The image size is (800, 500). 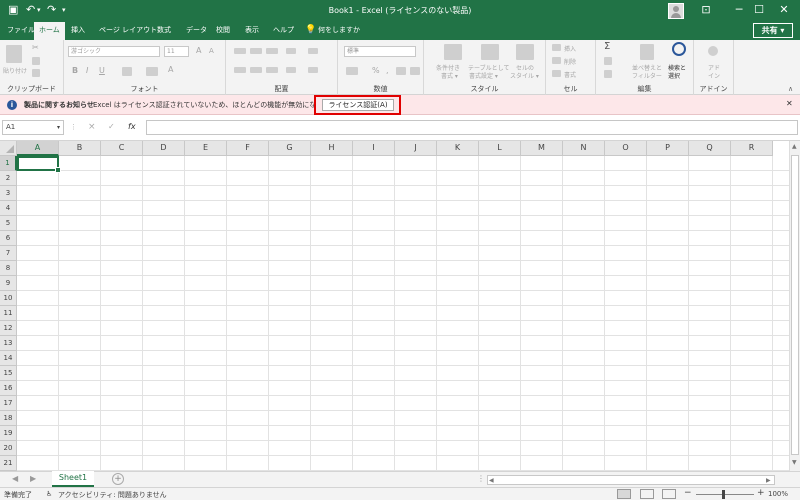 I want to click on align-center-icon, so click(x=256, y=70).